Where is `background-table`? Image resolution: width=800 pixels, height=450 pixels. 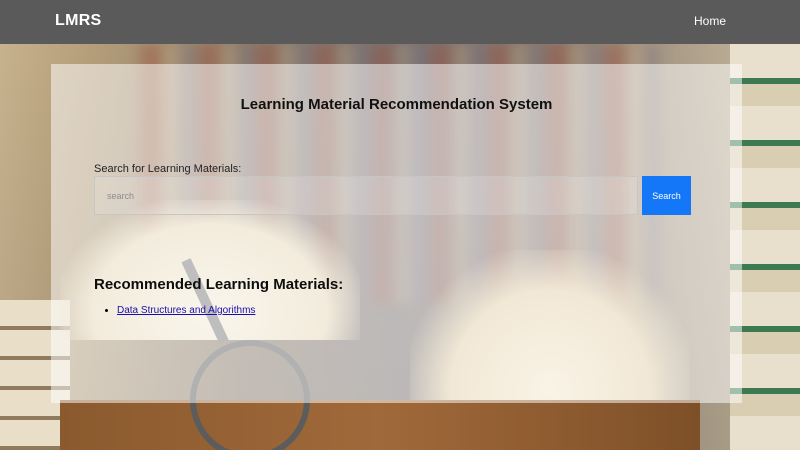
background-table is located at coordinates (380, 425).